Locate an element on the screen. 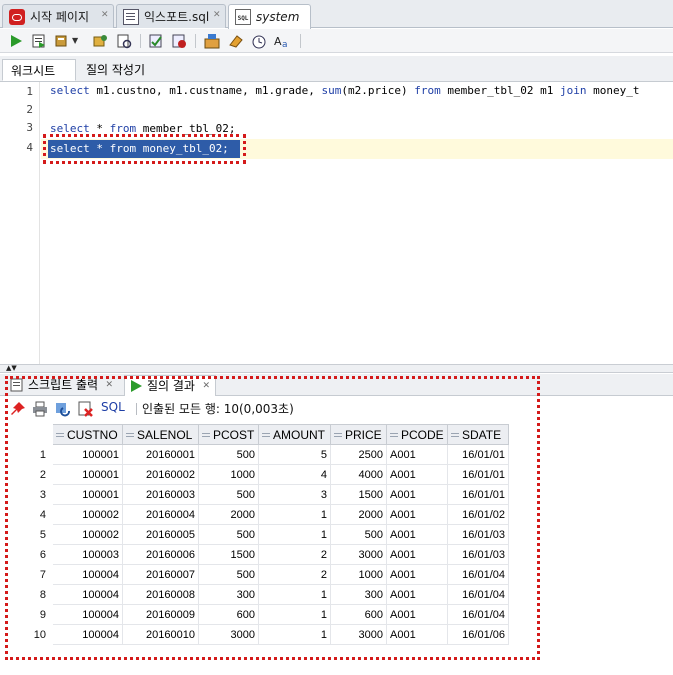 The height and width of the screenshot is (675, 673). tab-export-sql-label: 익스포트.sql is located at coordinates (177, 17).